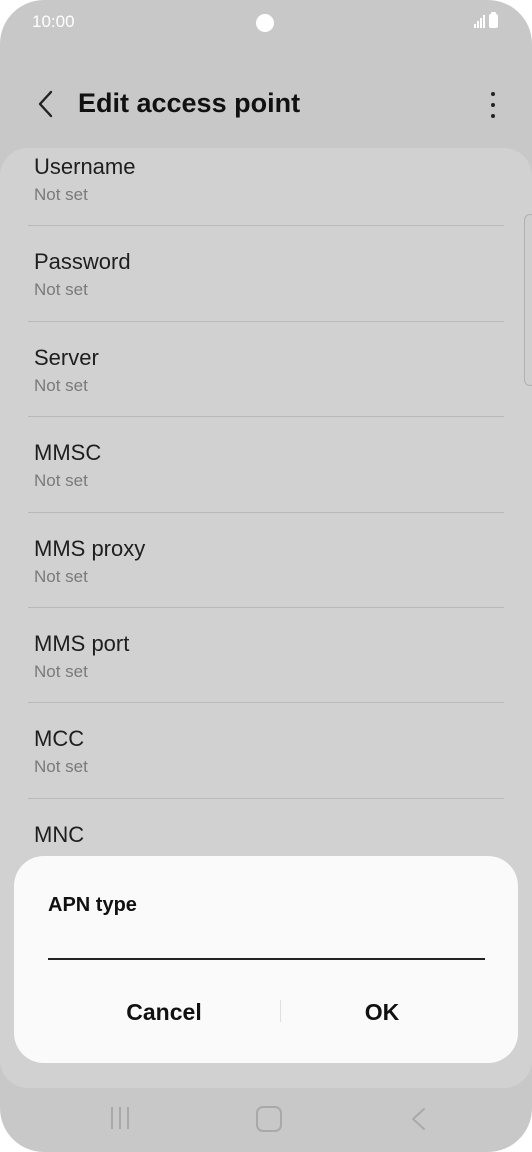  What do you see at coordinates (66, 357) in the screenshot?
I see `list-item-title: Server` at bounding box center [66, 357].